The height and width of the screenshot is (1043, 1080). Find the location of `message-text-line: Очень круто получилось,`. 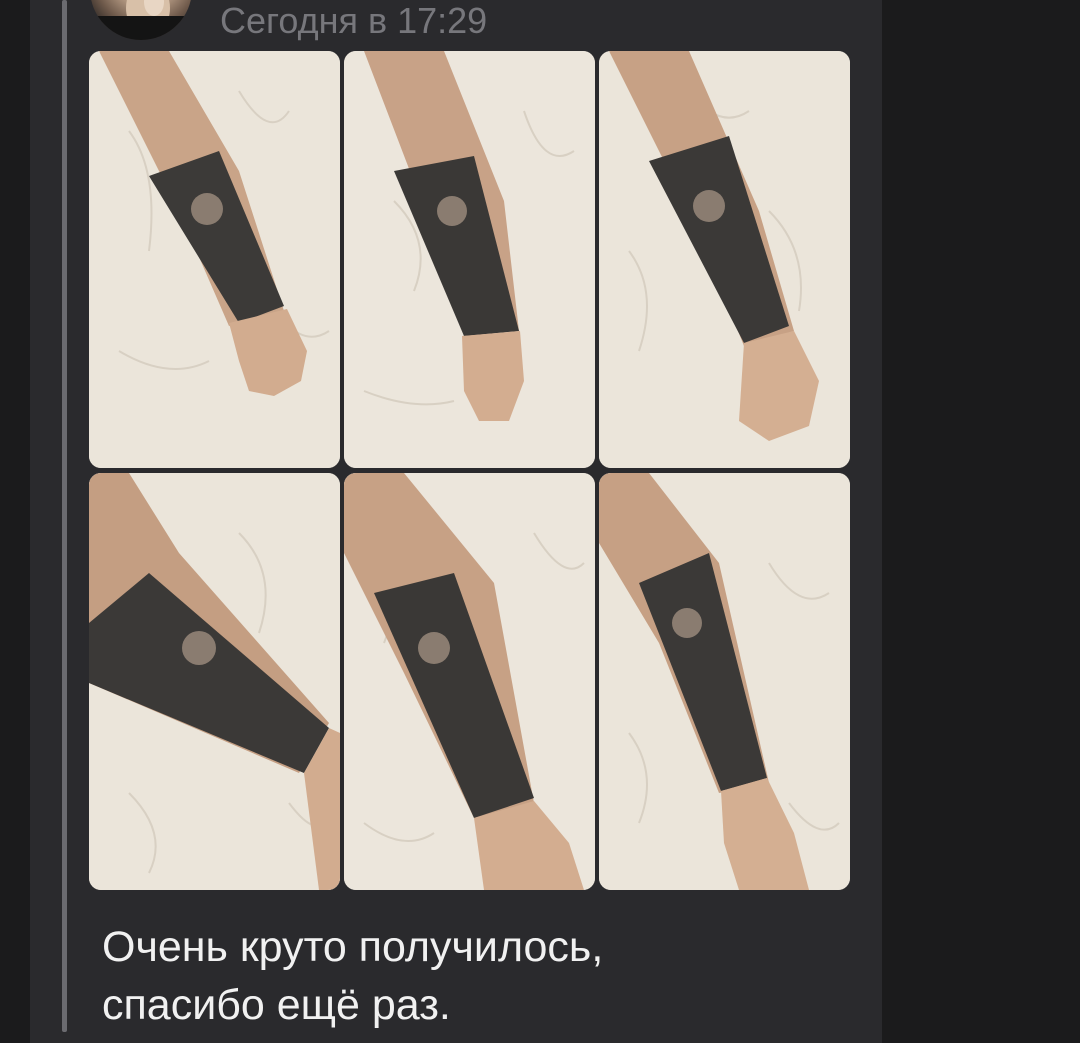

message-text-line: Очень круто получилось, is located at coordinates (353, 947).